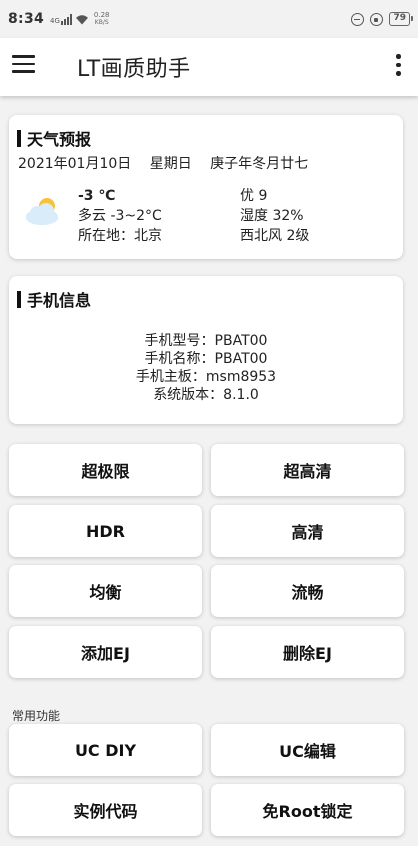  Describe the element at coordinates (105, 750) in the screenshot. I see `uc-diy-button: UC DIY` at that location.